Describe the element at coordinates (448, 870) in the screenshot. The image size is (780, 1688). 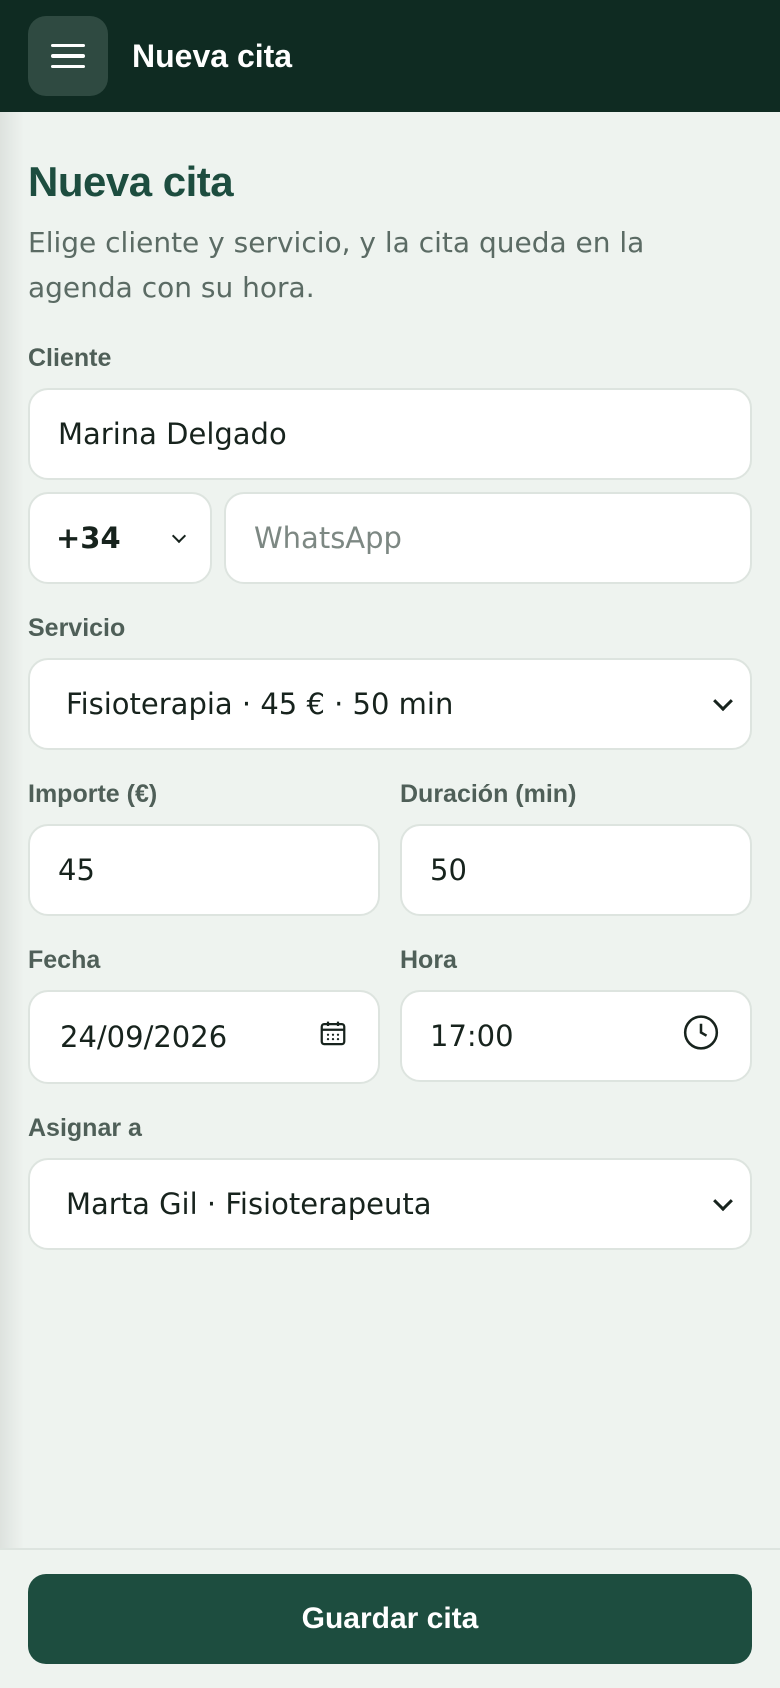
I see `duration-value: 50` at that location.